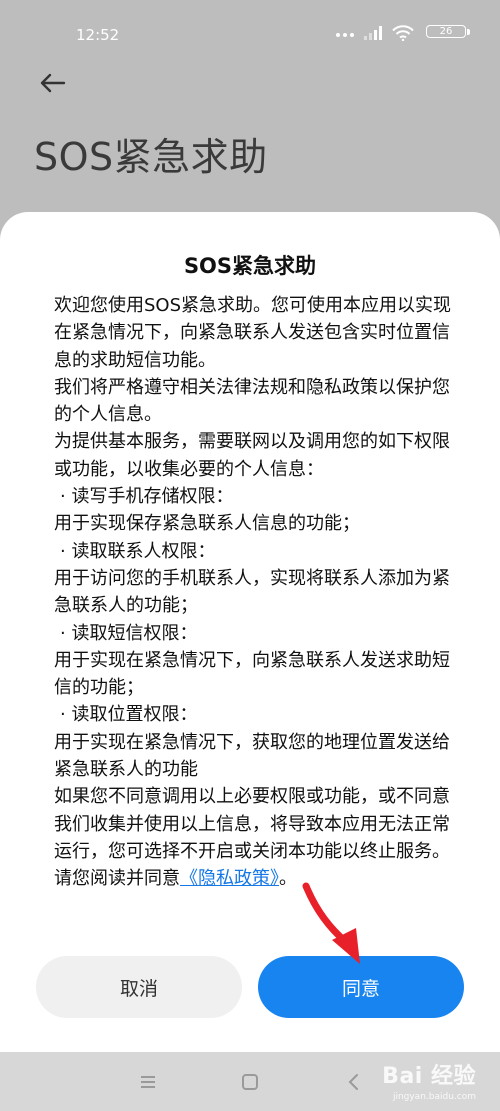 The width and height of the screenshot is (500, 1111). What do you see at coordinates (288, 879) in the screenshot?
I see `privacy-consent-suffix: 。` at bounding box center [288, 879].